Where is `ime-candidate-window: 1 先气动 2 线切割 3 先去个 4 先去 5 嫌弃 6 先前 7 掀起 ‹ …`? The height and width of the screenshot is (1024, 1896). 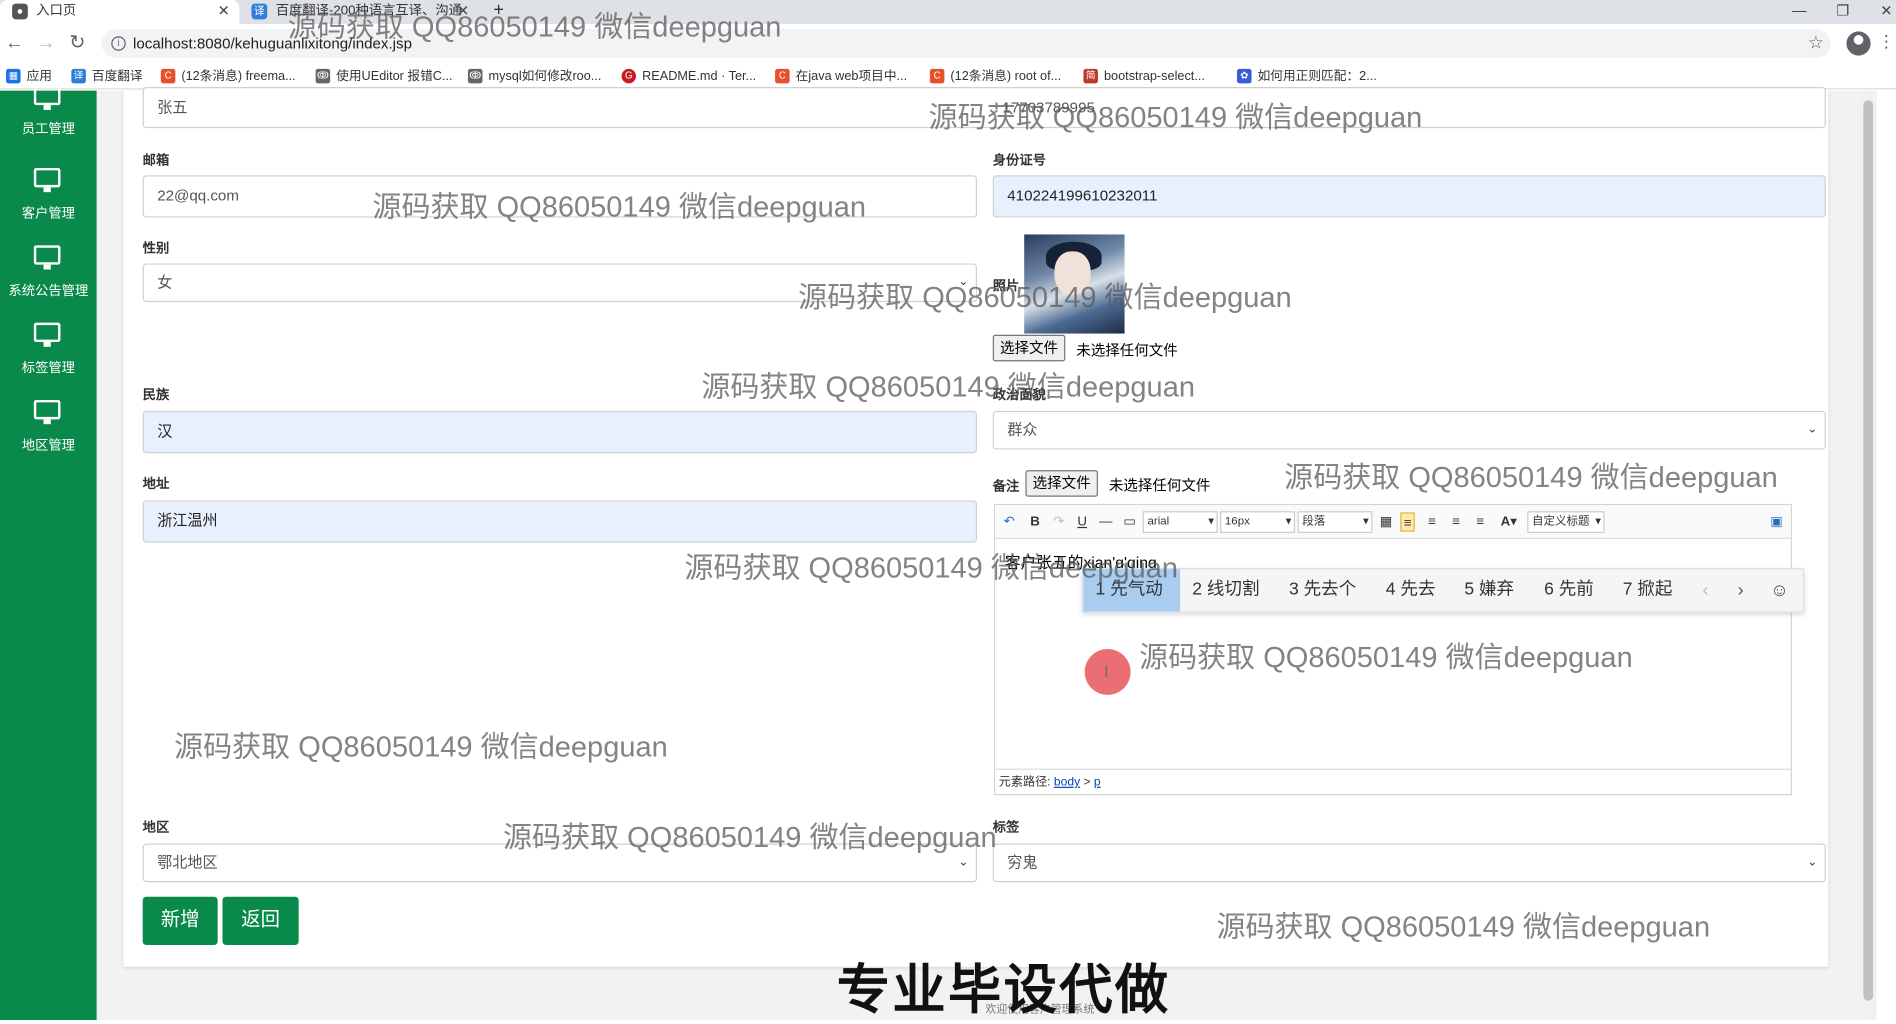
ime-candidate-window: 1 先气动 2 线切割 3 先去个 4 先去 5 嫌弃 6 先前 7 掀起 ‹ … is located at coordinates (1443, 590).